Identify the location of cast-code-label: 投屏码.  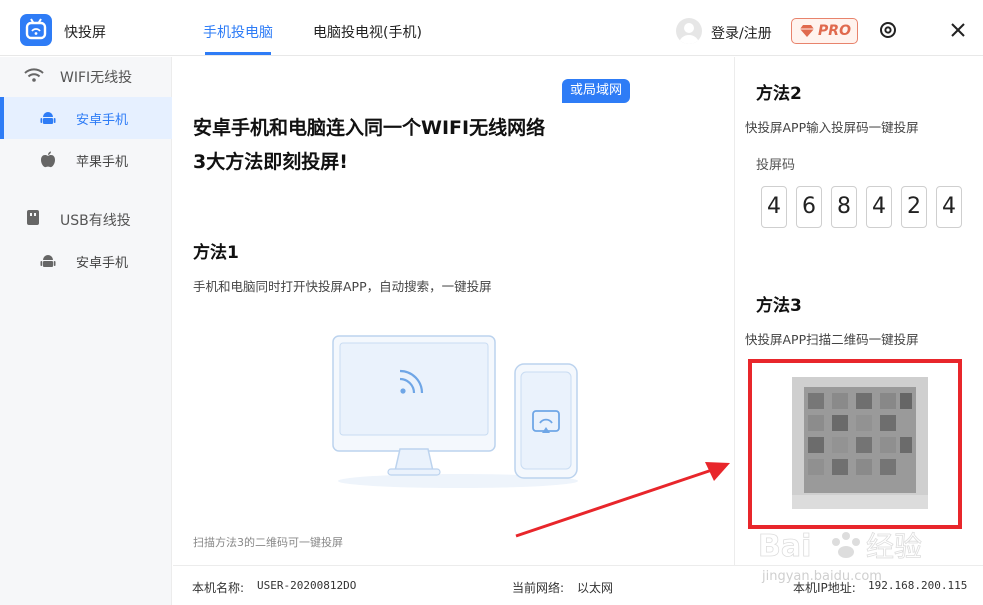
(776, 165).